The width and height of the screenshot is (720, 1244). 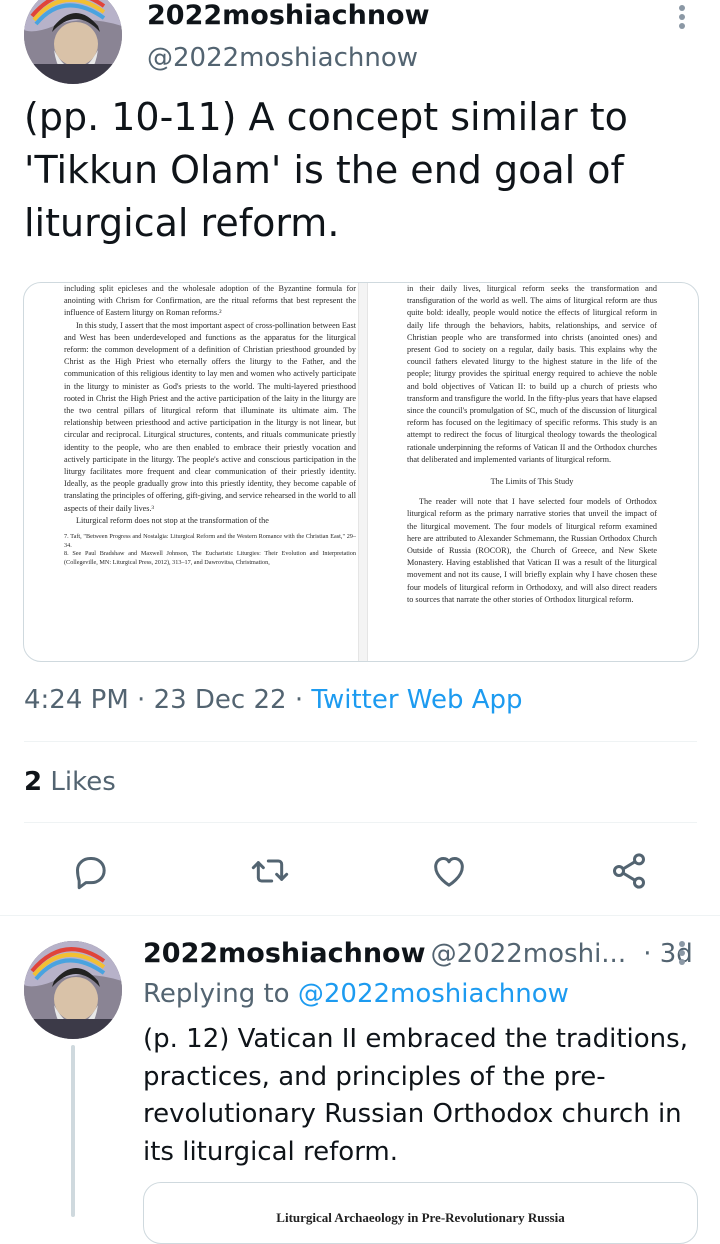 What do you see at coordinates (284, 953) in the screenshot?
I see `reply-display-name: 2022moshiachnow` at bounding box center [284, 953].